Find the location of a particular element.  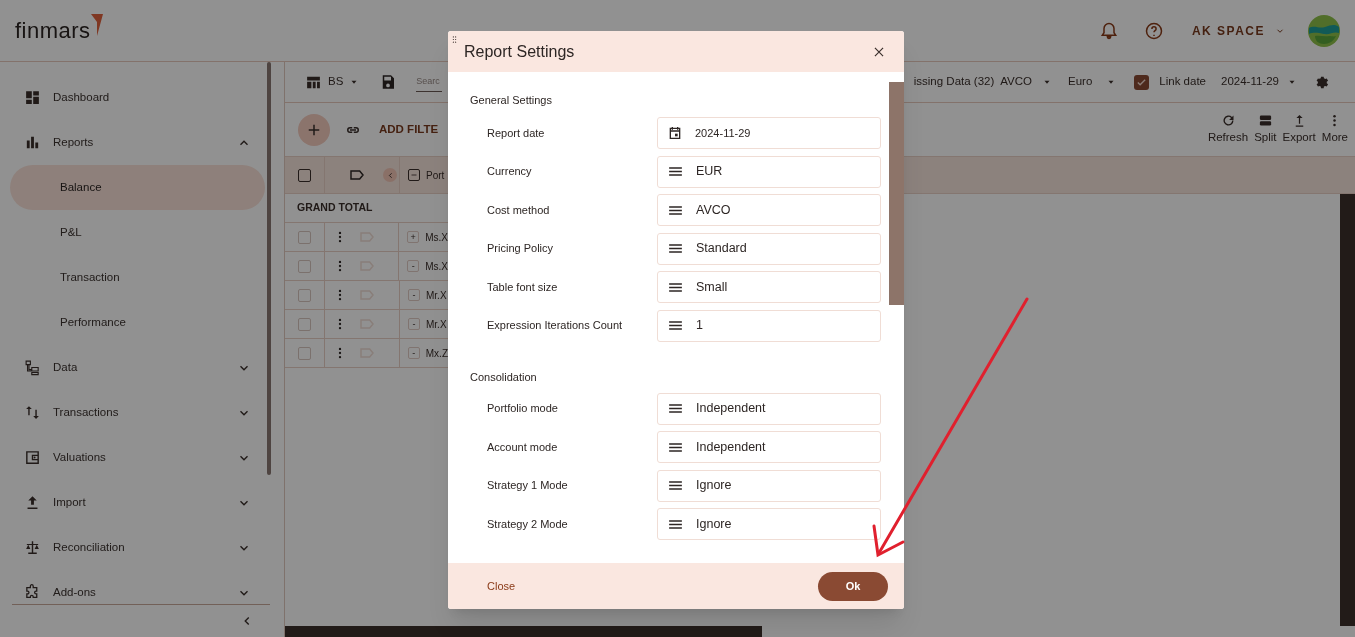

add-button is located at coordinates (314, 129).